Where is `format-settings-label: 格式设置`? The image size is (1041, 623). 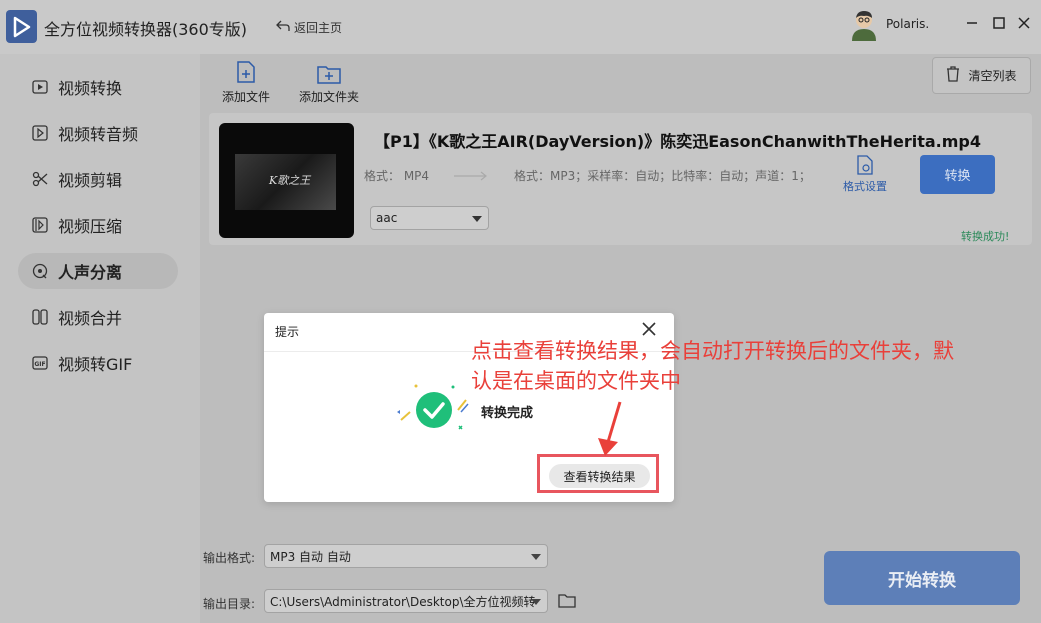
format-settings-label: 格式设置 is located at coordinates (865, 186).